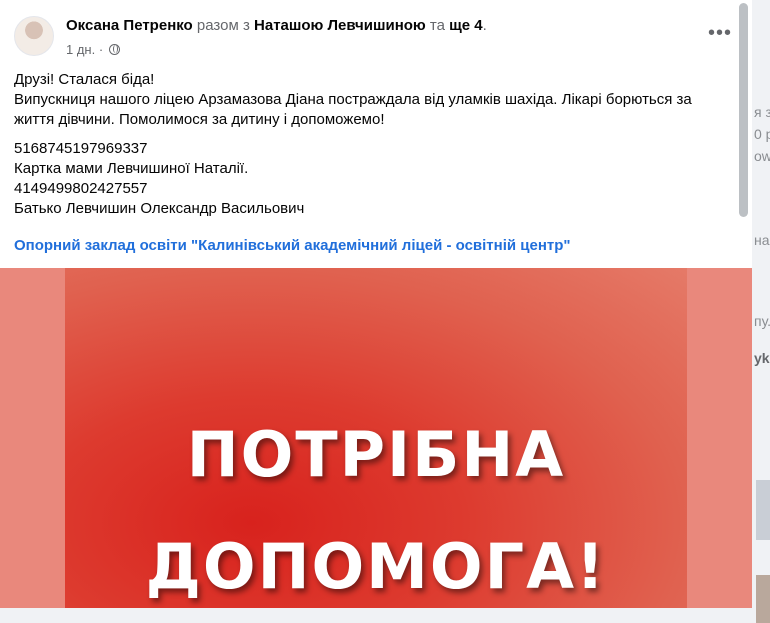 The width and height of the screenshot is (770, 623). Describe the element at coordinates (762, 321) in the screenshot. I see `background-text-fragment: пу.` at that location.